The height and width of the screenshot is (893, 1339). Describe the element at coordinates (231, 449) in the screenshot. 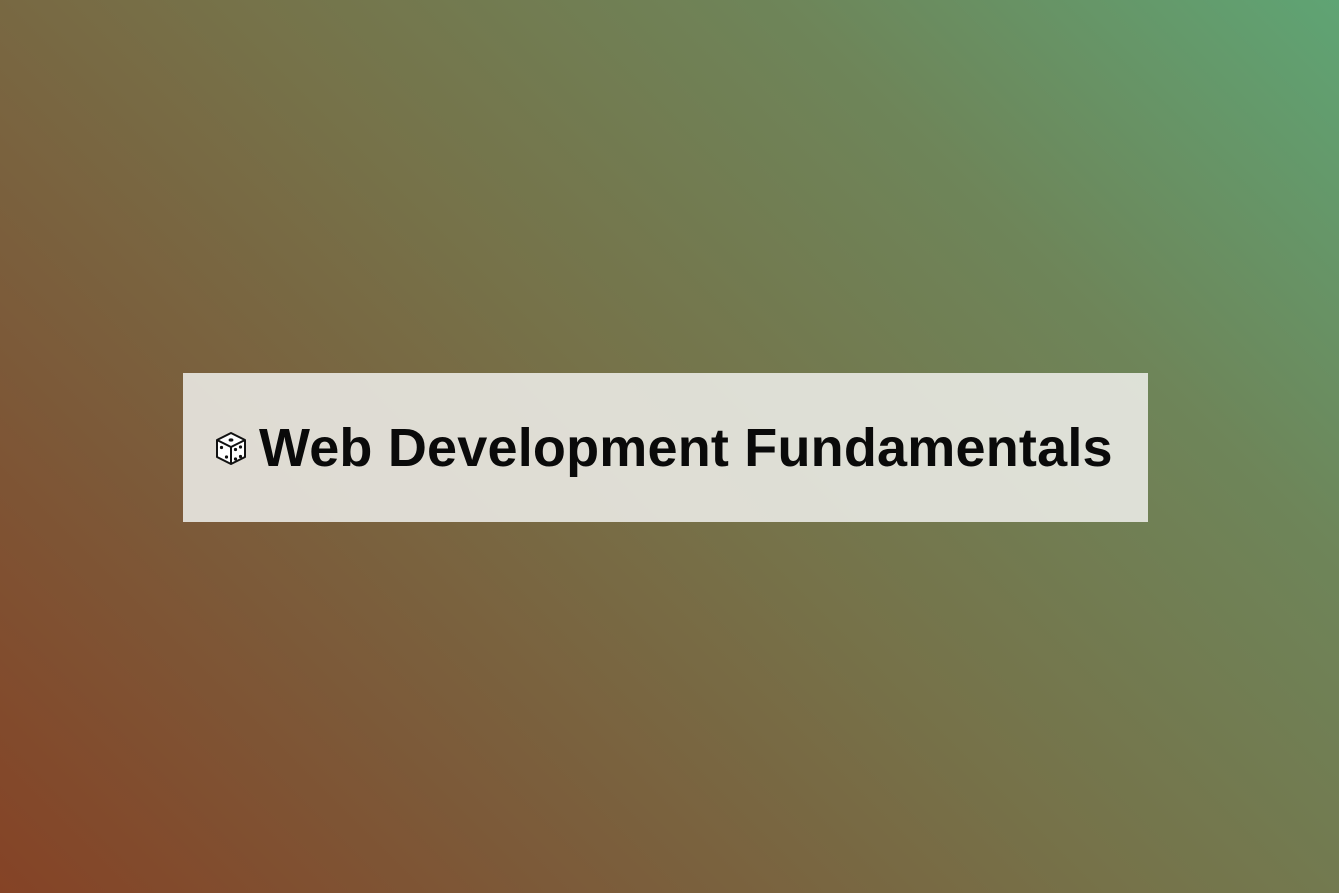

I see `dice-icon` at that location.